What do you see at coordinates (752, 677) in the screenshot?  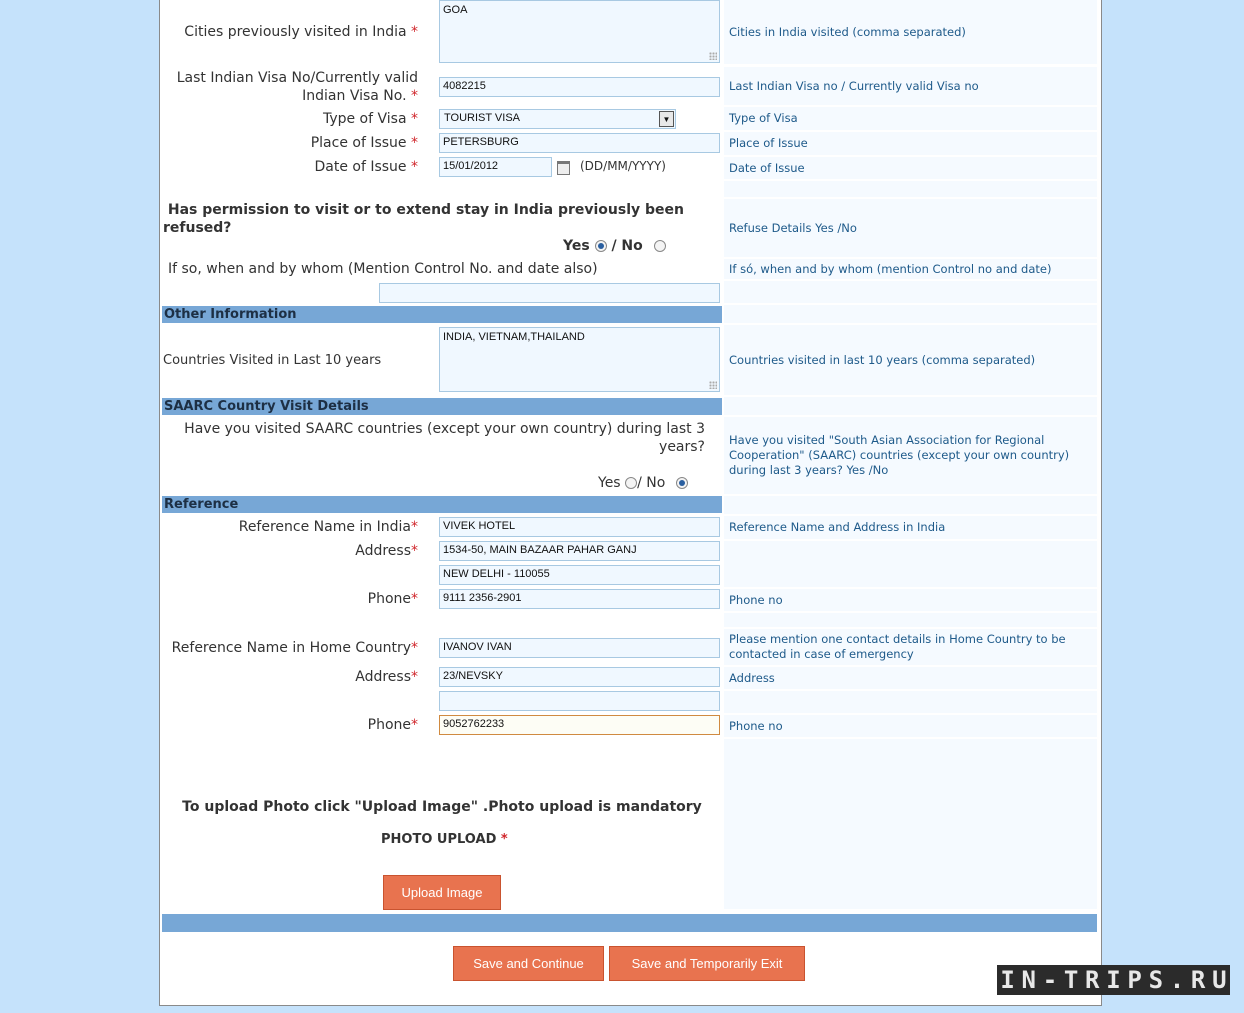 I see `help-text: Address` at bounding box center [752, 677].